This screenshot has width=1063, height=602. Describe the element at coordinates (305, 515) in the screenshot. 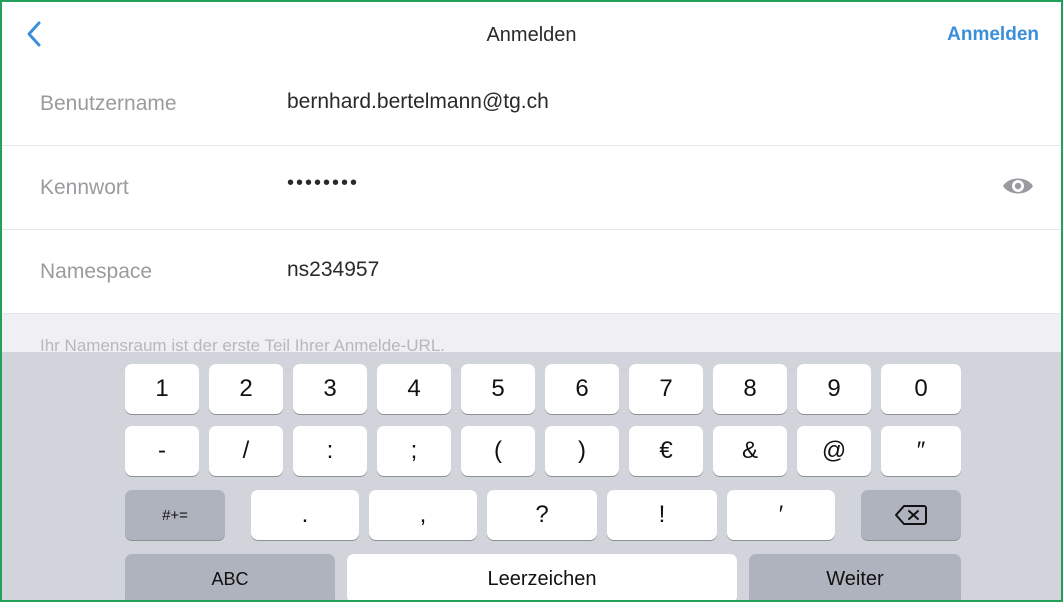

I see `key-period: .` at that location.